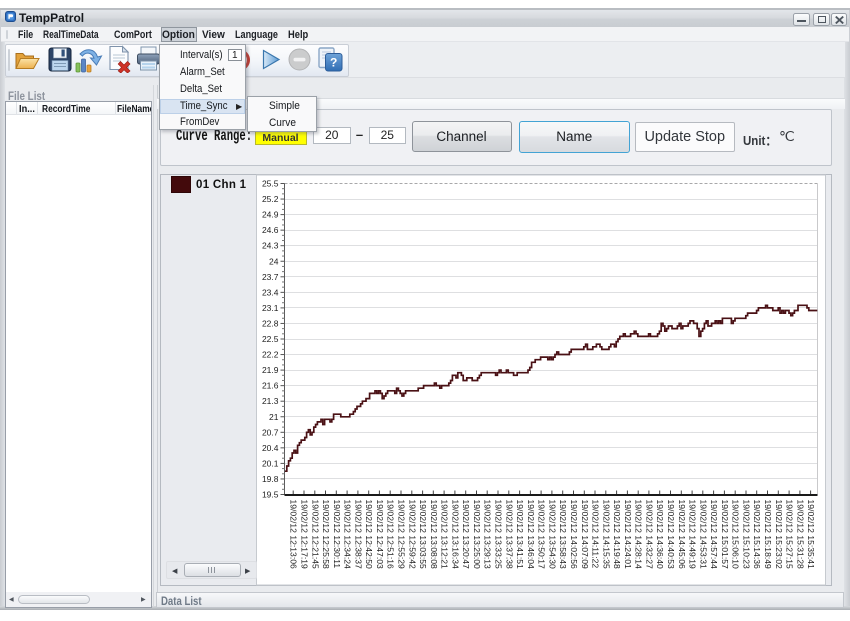 Image resolution: width=850 pixels, height=621 pixels. Describe the element at coordinates (294, 535) in the screenshot. I see `svg-text: 19/02/12 12:13:06` at that location.